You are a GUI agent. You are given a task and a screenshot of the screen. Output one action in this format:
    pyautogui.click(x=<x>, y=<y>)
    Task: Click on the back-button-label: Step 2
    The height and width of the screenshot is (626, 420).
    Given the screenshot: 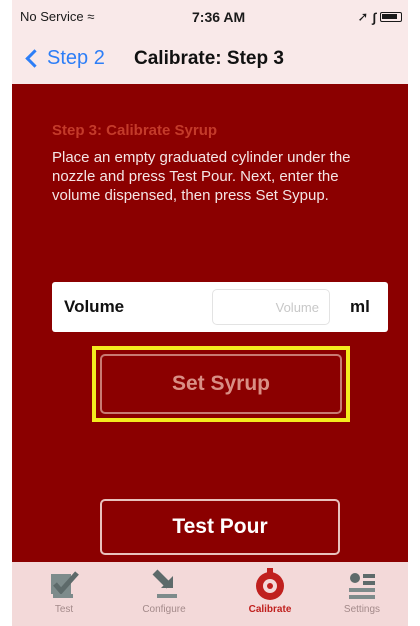 What is the action you would take?
    pyautogui.click(x=76, y=58)
    